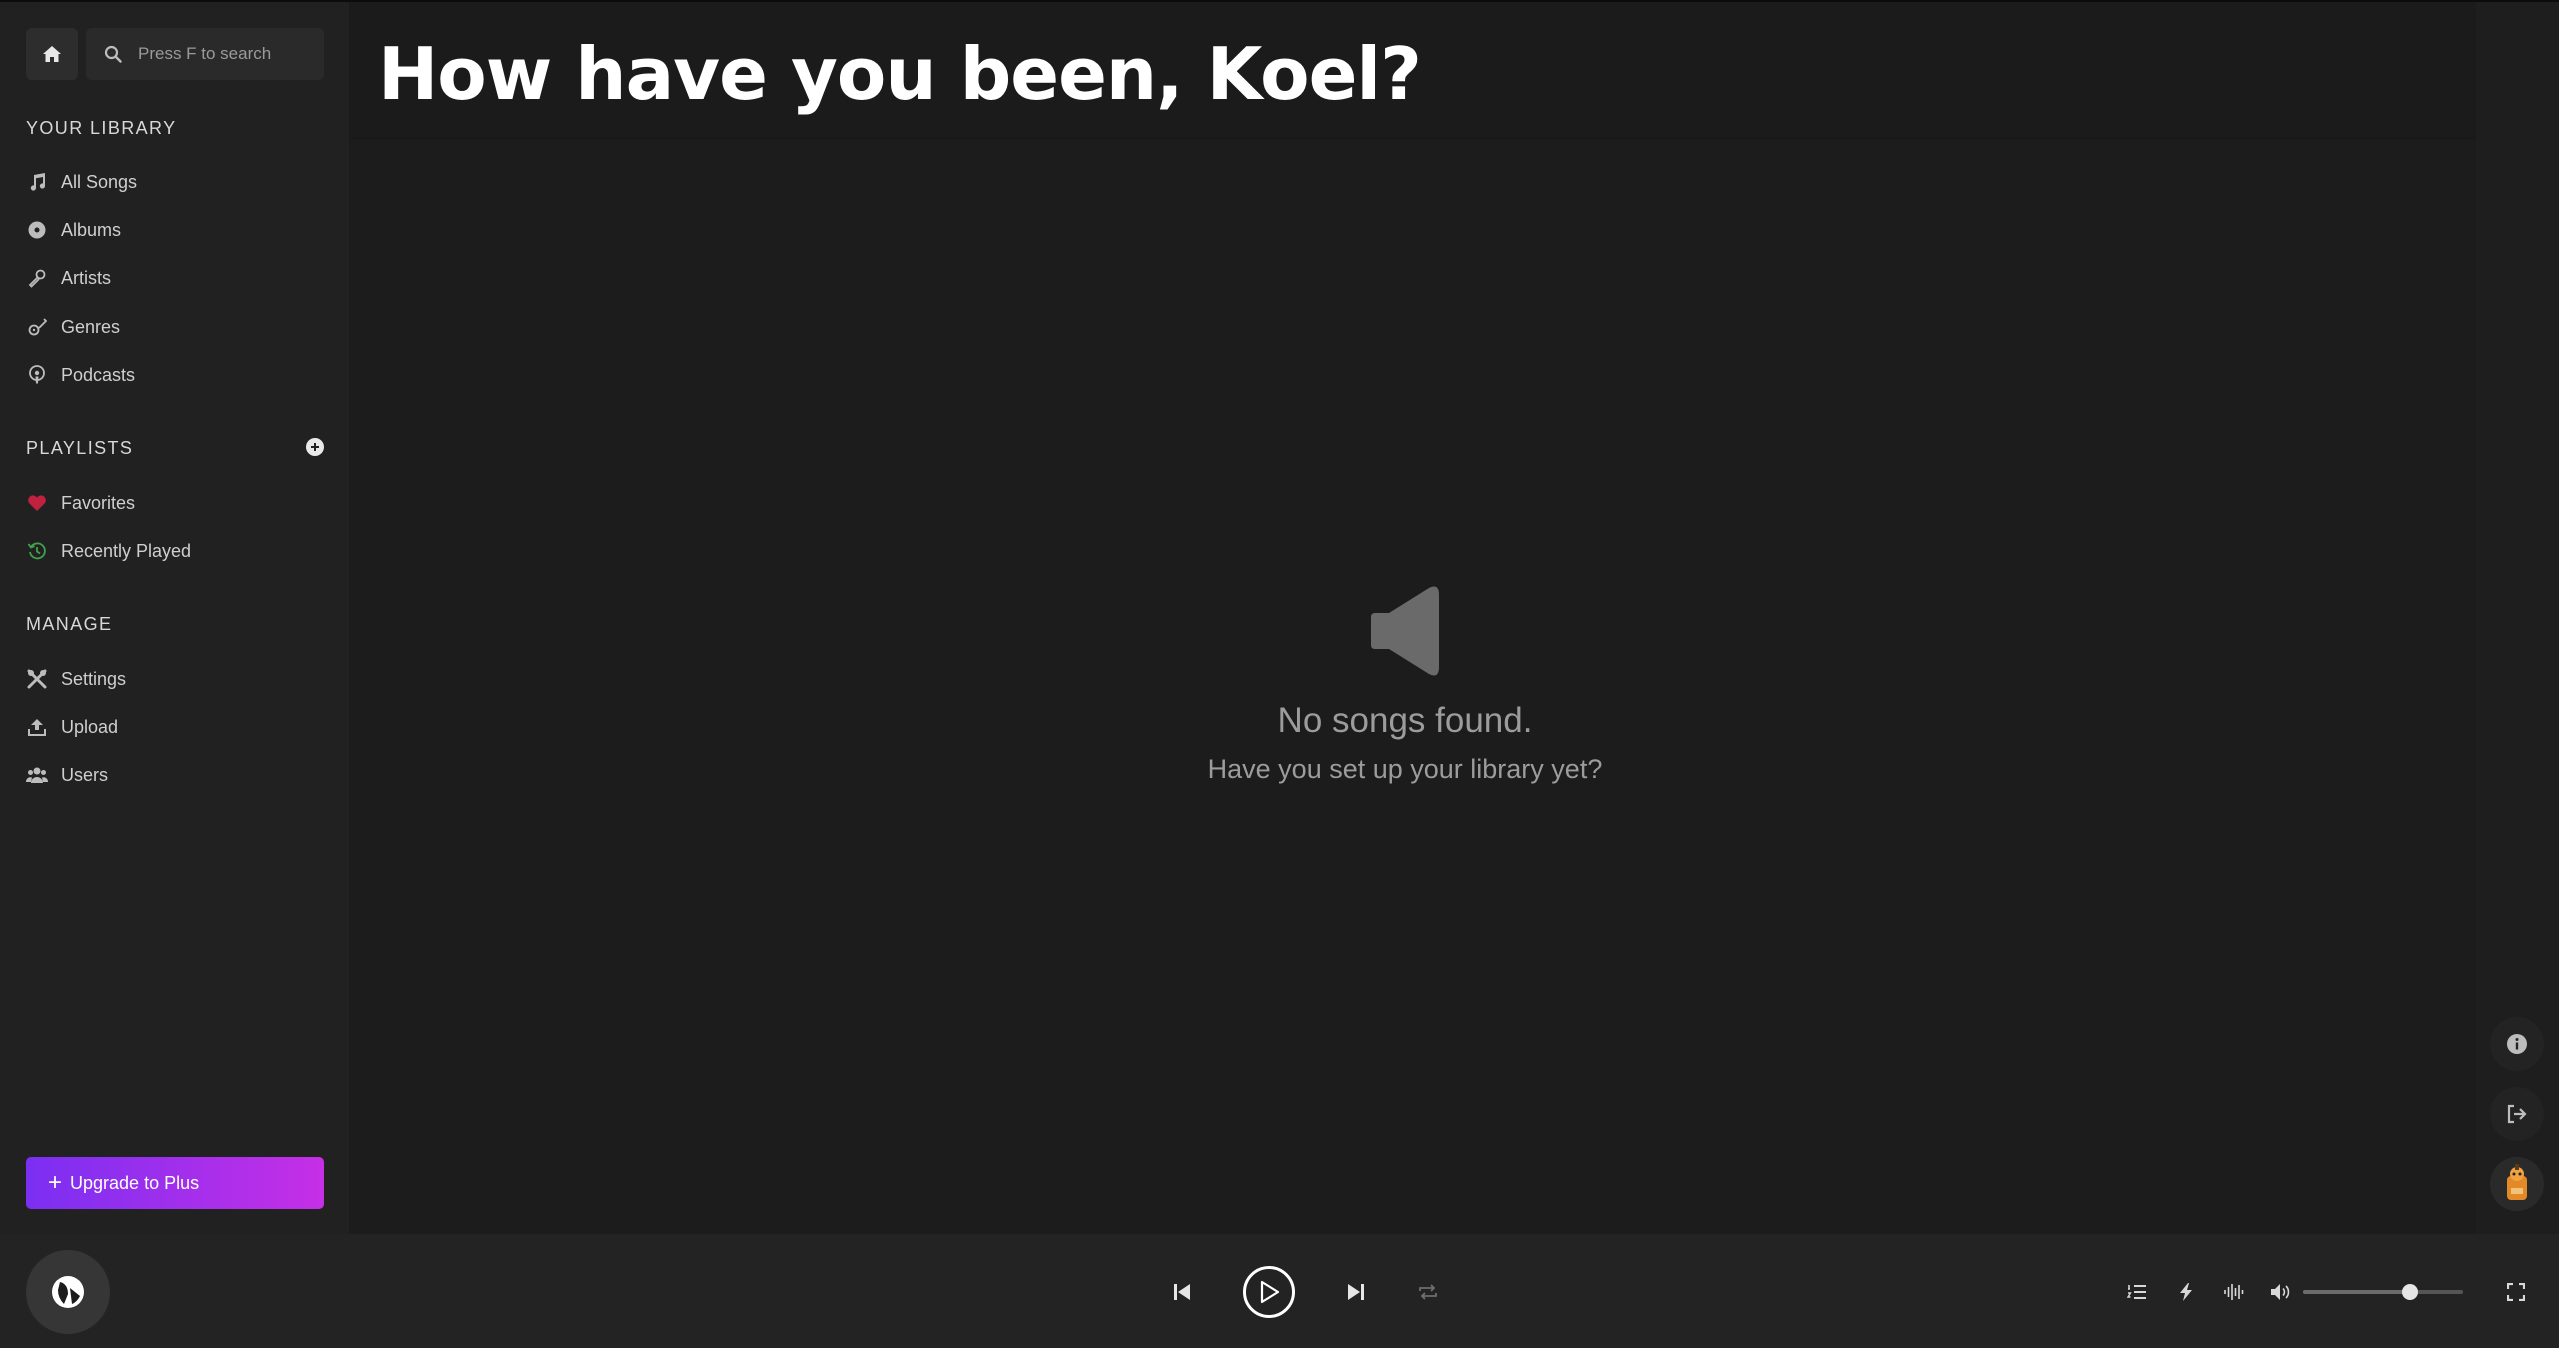 The width and height of the screenshot is (2559, 1348). Describe the element at coordinates (99, 181) in the screenshot. I see `sidebar-item-label: All Songs` at that location.